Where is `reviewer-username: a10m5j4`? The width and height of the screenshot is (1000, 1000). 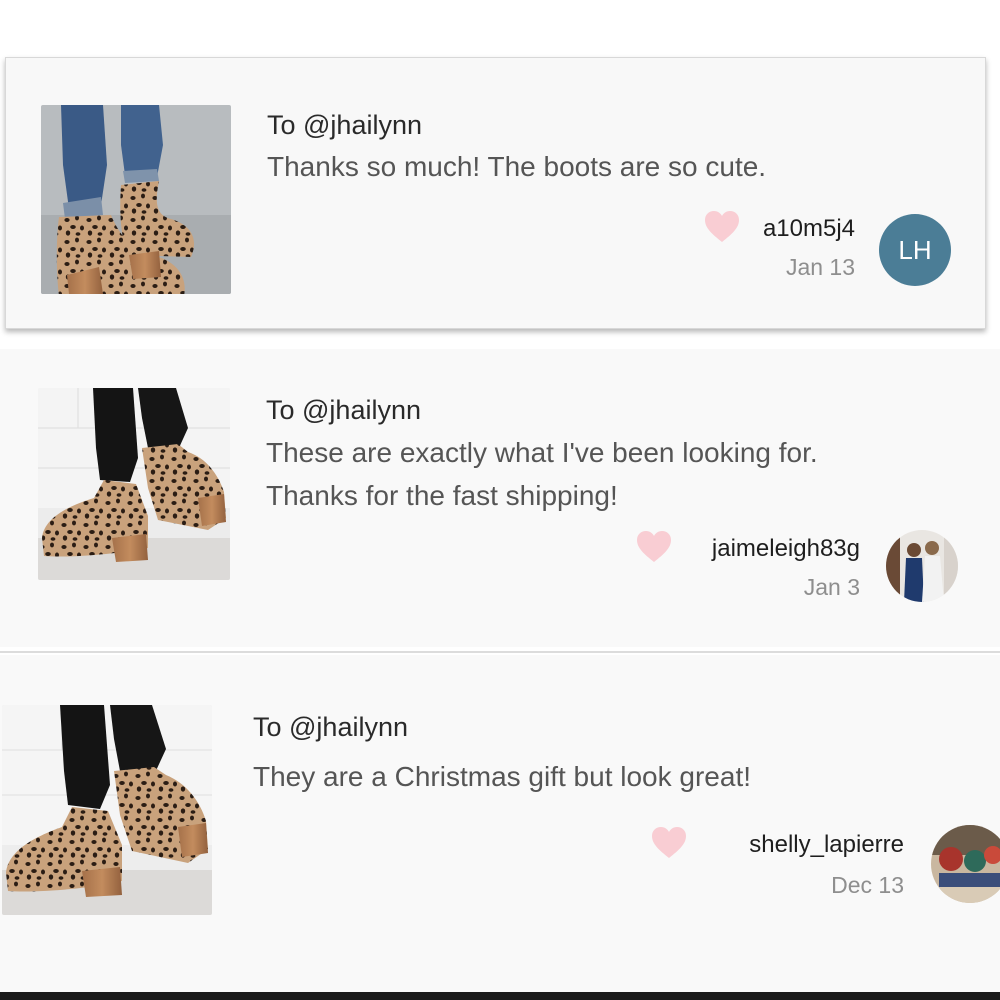
reviewer-username: a10m5j4 is located at coordinates (809, 229).